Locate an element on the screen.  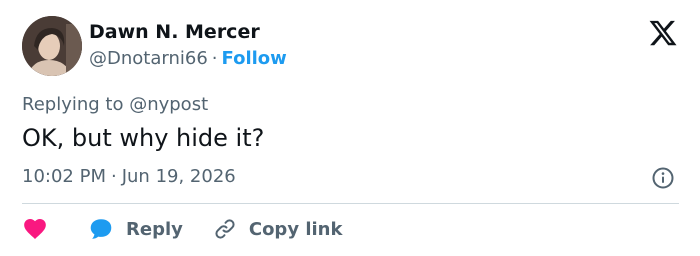
reply-label: Reply is located at coordinates (154, 229).